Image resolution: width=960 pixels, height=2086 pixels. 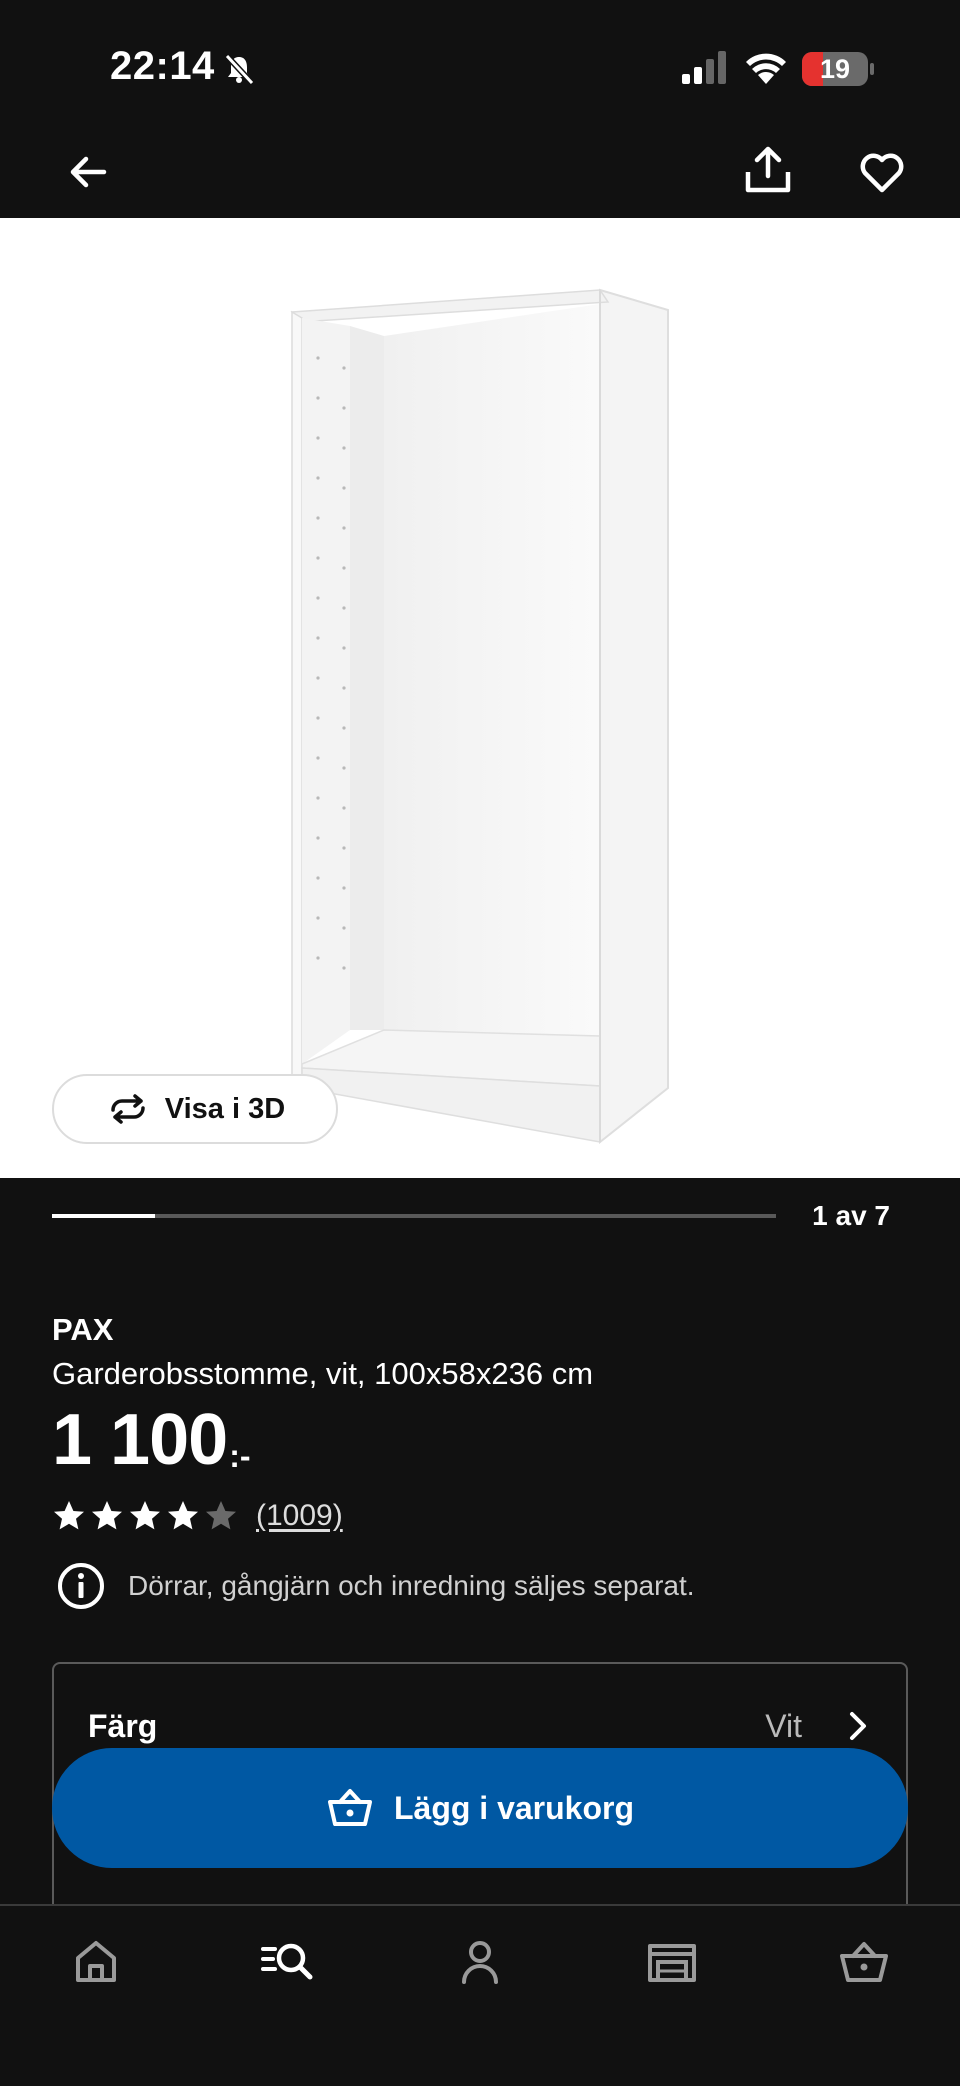 I want to click on product-price: 1 100 :-, so click(x=151, y=1440).